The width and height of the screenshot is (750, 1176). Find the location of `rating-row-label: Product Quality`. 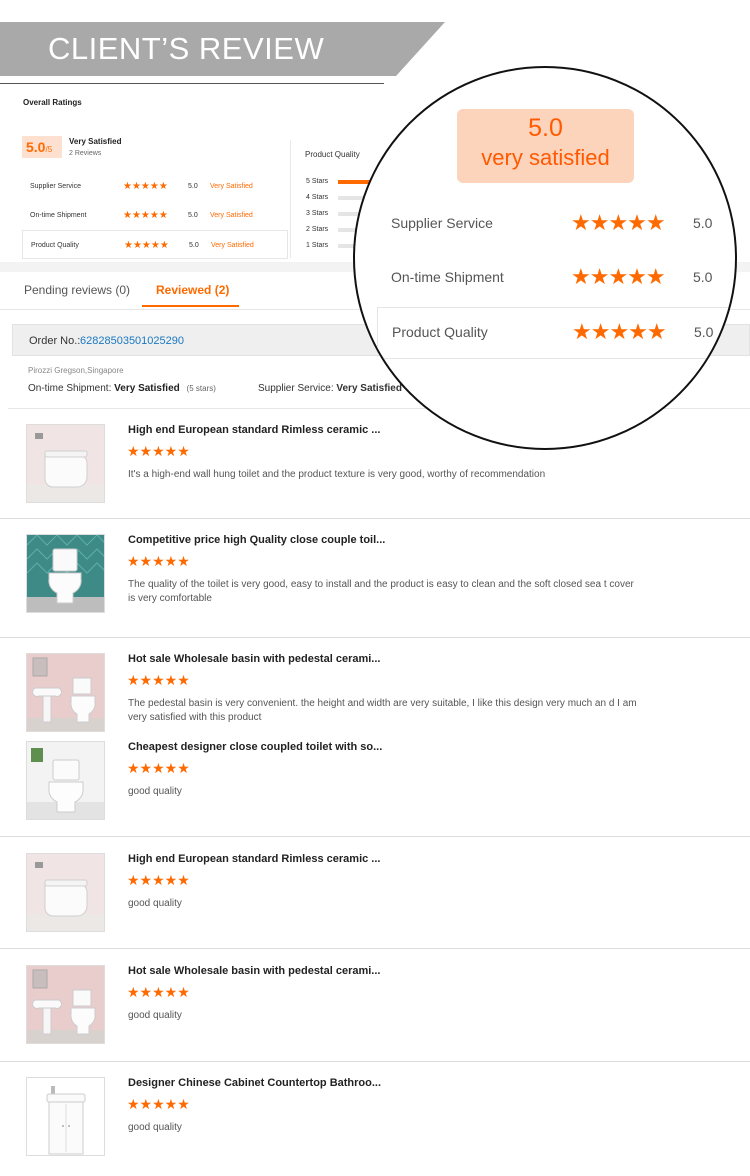

rating-row-label: Product Quality is located at coordinates (55, 245).